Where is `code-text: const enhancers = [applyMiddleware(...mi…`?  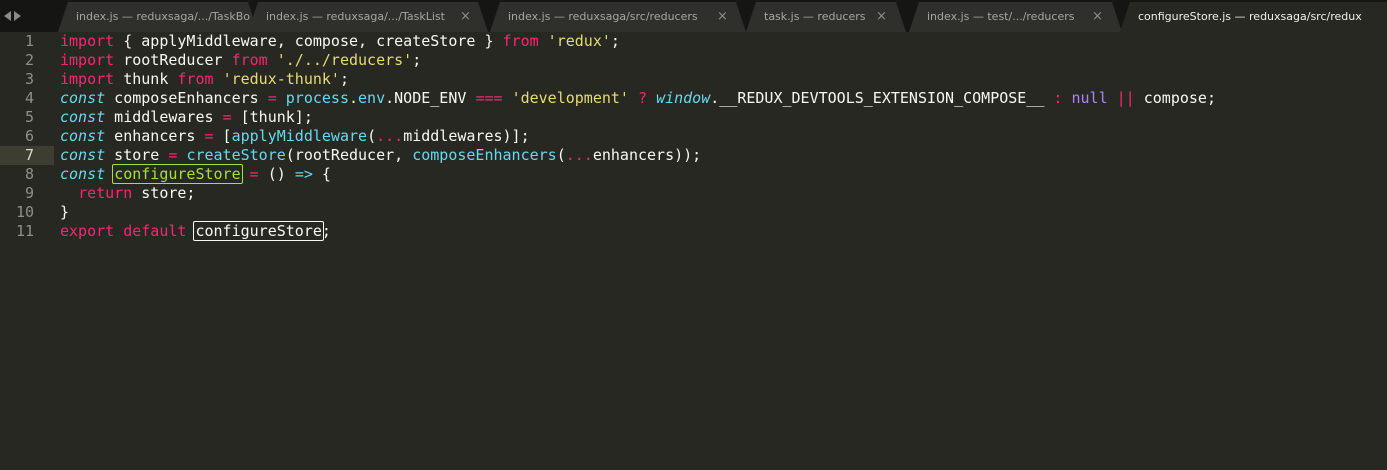
code-text: const enhancers = [applyMiddleware(...mi… is located at coordinates (295, 136).